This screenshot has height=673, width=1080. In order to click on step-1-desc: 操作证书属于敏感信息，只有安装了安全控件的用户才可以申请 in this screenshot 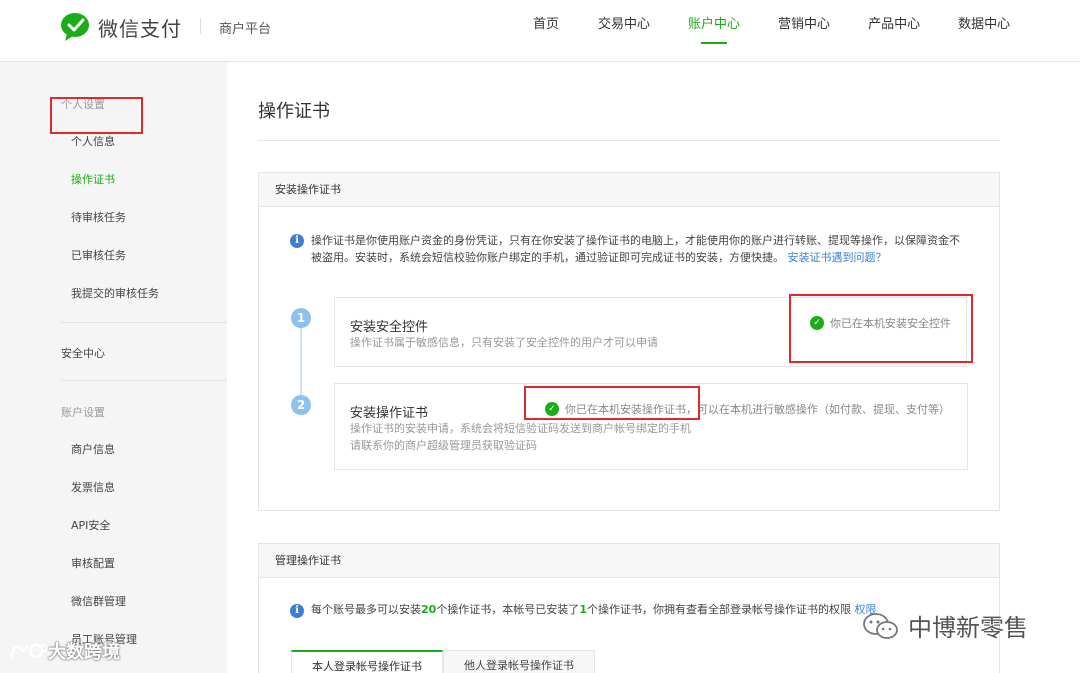, I will do `click(504, 342)`.